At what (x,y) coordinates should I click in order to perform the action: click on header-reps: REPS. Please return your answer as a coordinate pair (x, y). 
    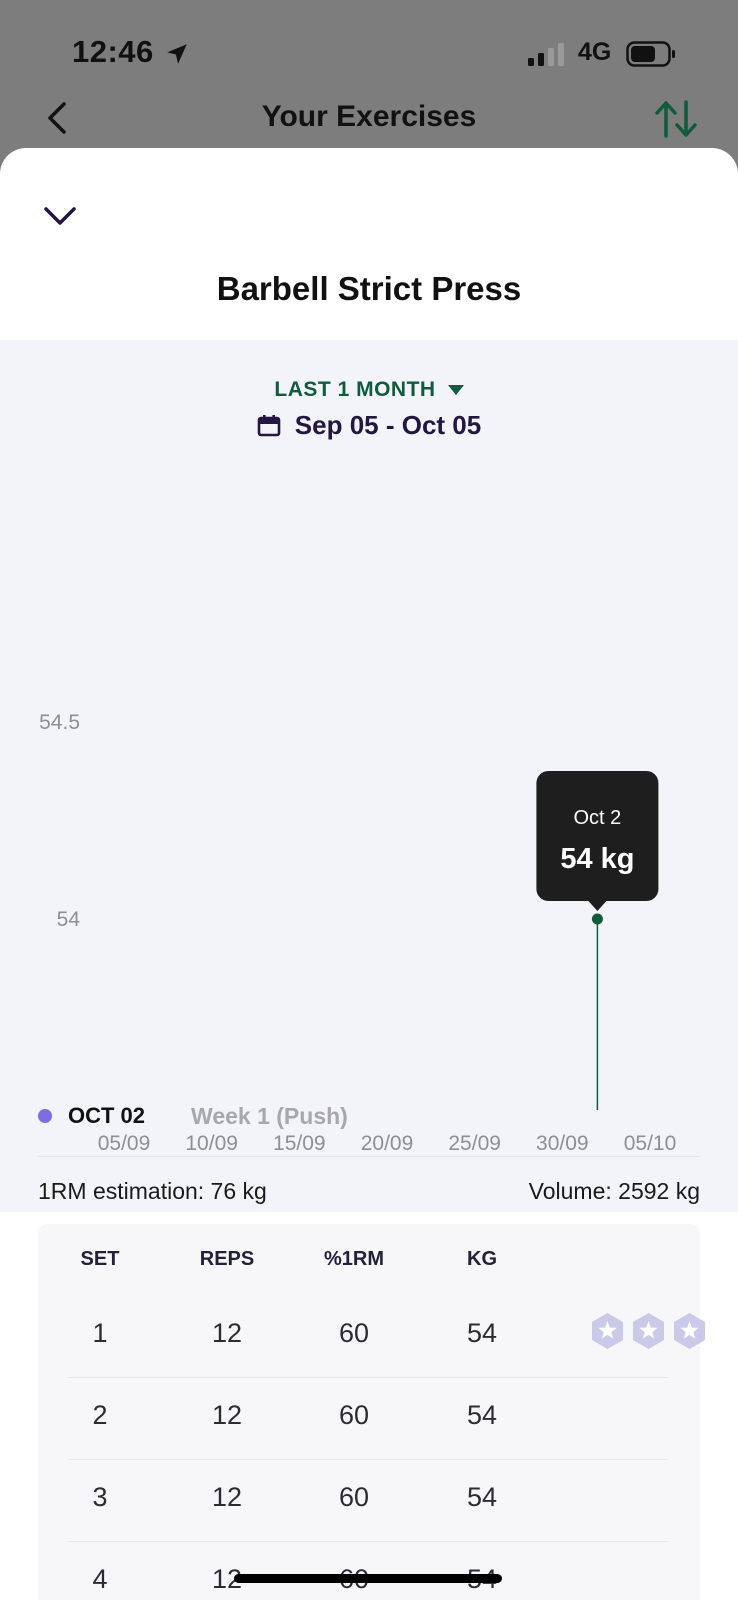
    Looking at the image, I should click on (227, 1259).